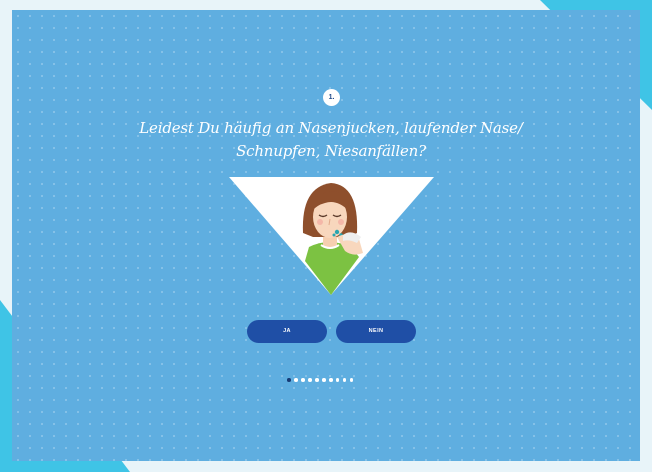 This screenshot has height=472, width=652. Describe the element at coordinates (331, 236) in the screenshot. I see `sneezing-woman-illustration` at that location.